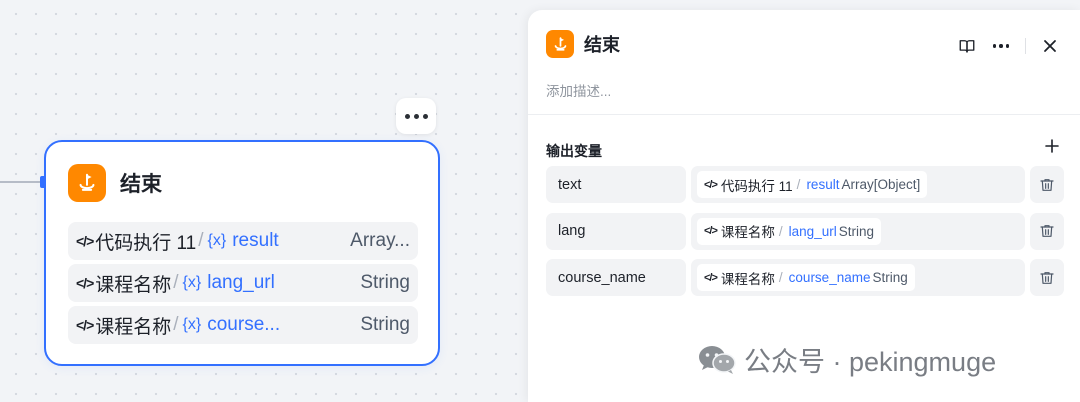  What do you see at coordinates (115, 183) in the screenshot?
I see `node-header: 结束` at bounding box center [115, 183].